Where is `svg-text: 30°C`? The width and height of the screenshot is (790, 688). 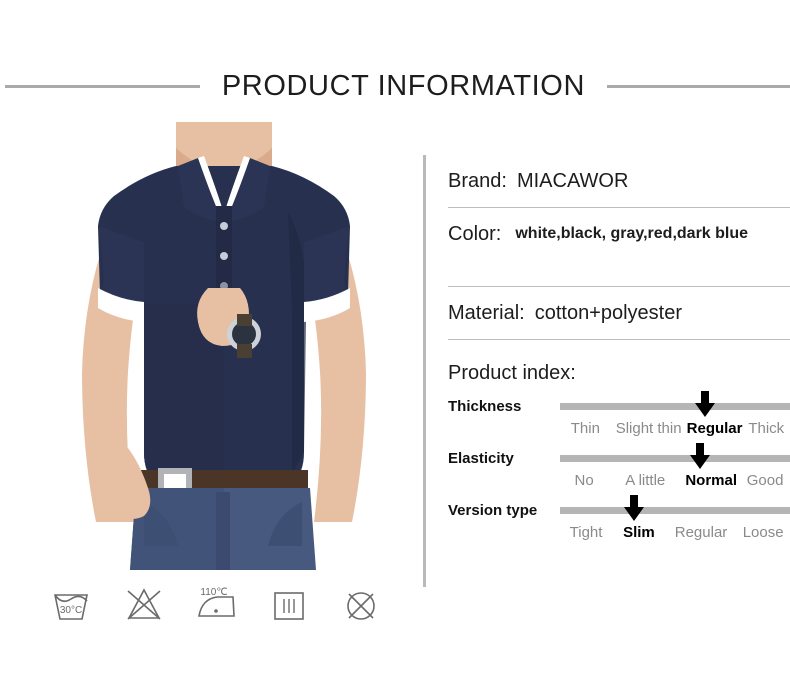
svg-text: 30°C is located at coordinates (71, 610).